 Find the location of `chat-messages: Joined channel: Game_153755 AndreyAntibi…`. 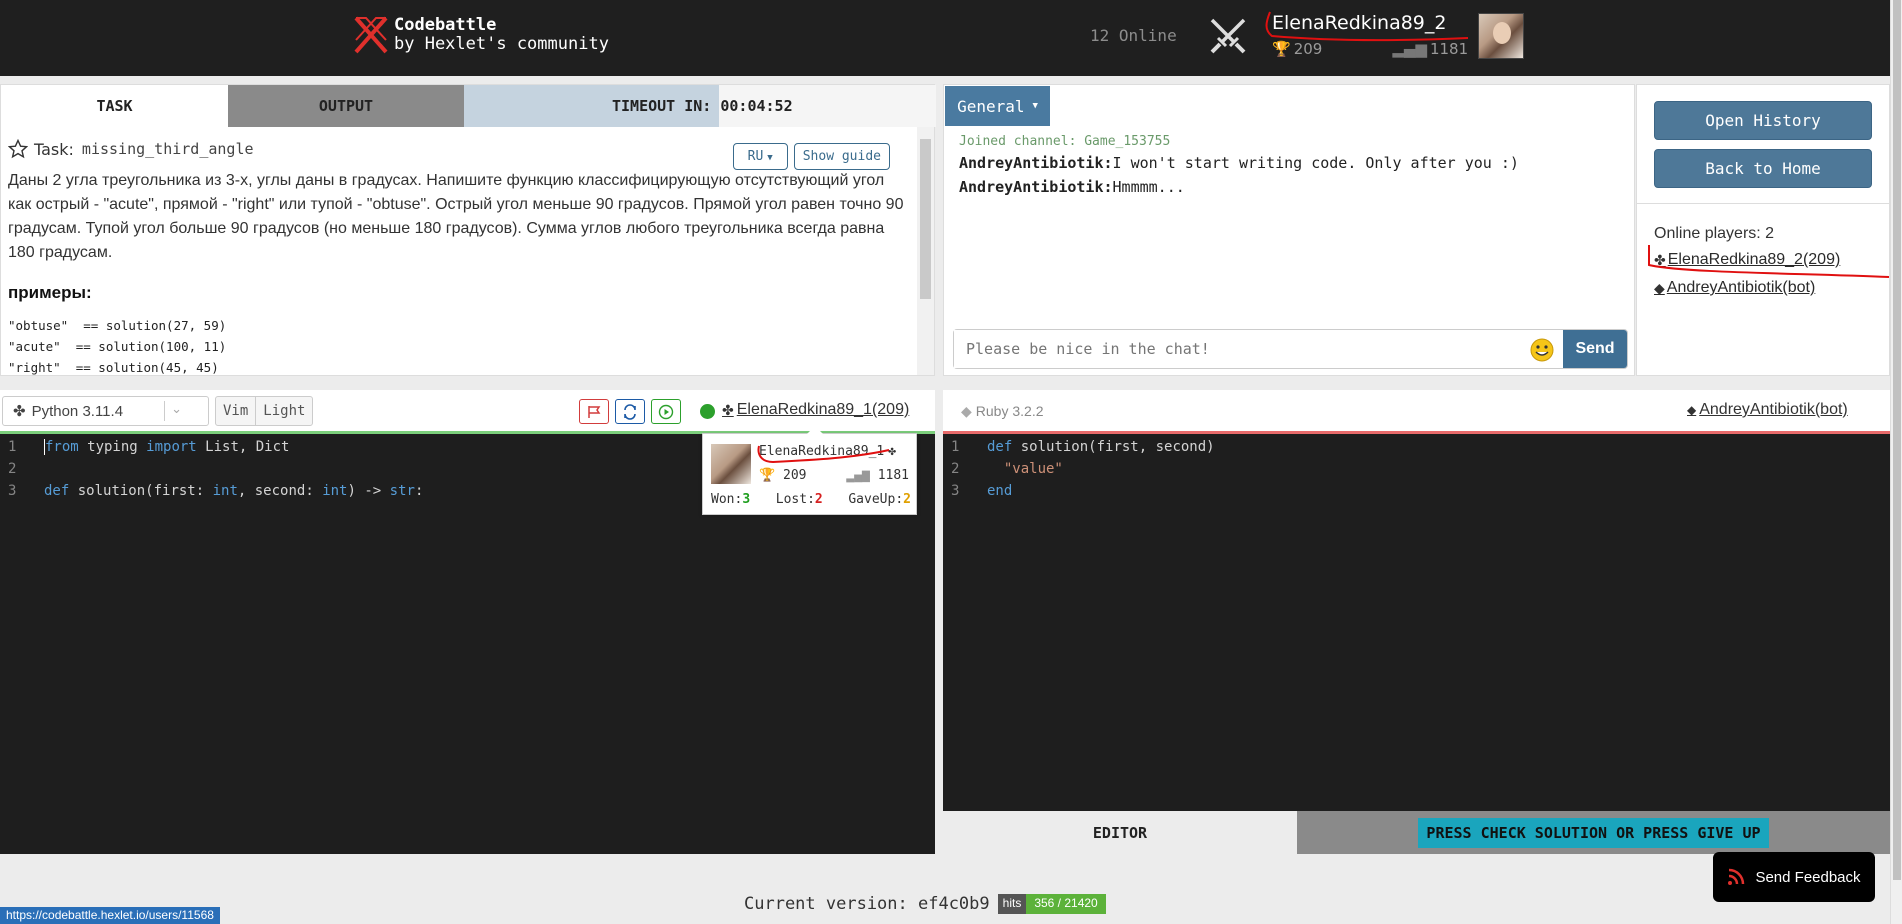

chat-messages: Joined channel: Game_153755 AndreyAntibi… is located at coordinates (1289, 166).